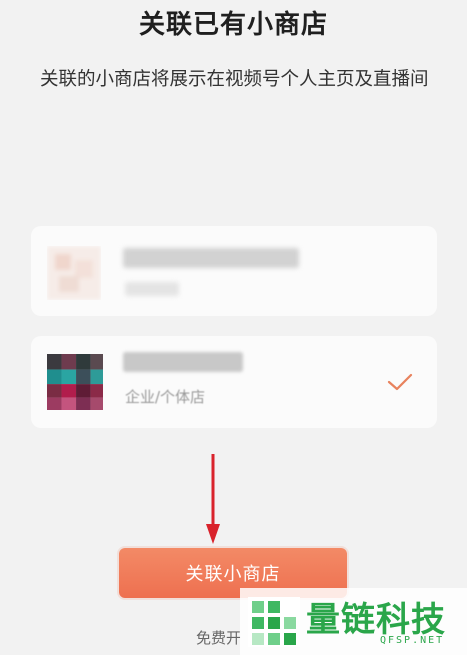  I want to click on store-type-blurred, so click(152, 289).